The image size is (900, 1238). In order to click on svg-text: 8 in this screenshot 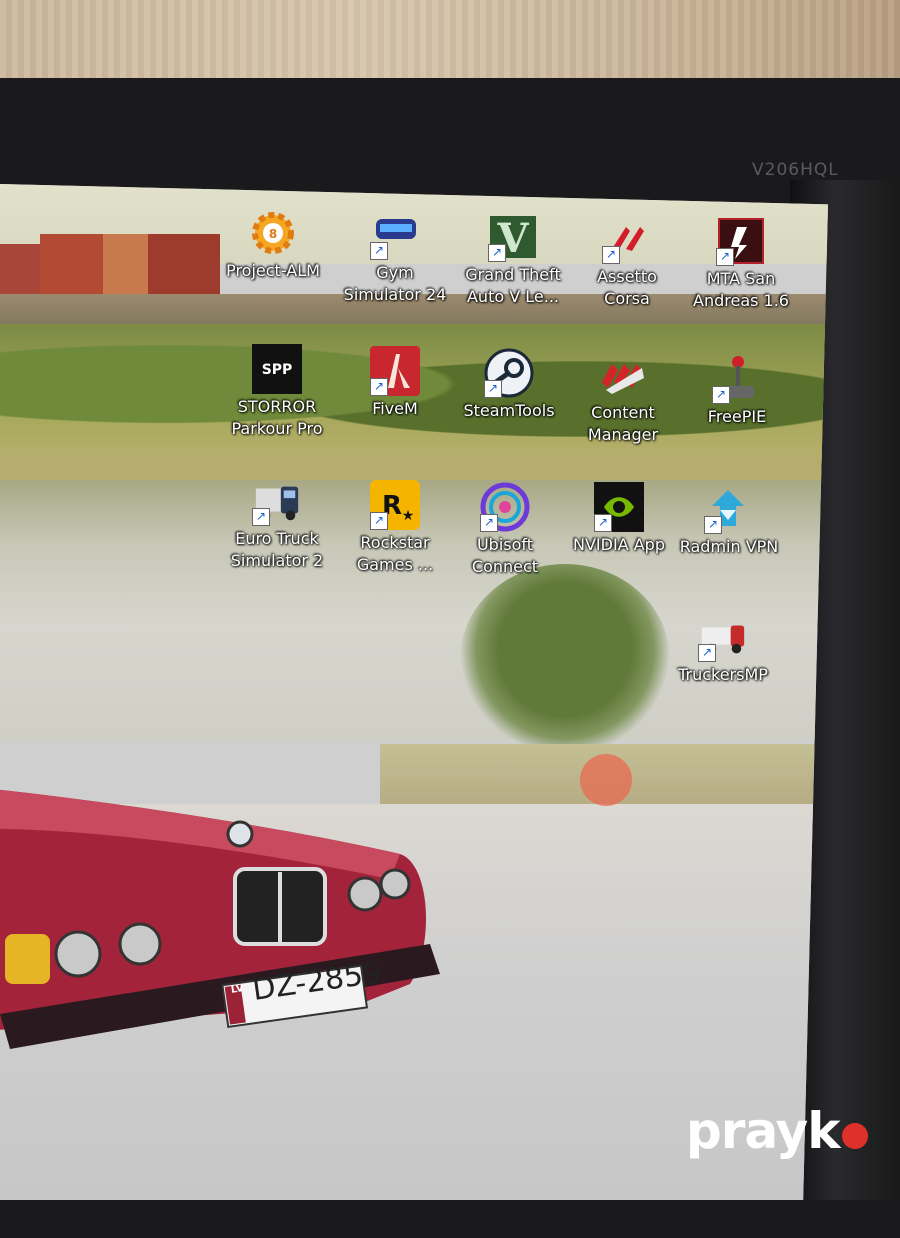, I will do `click(273, 234)`.